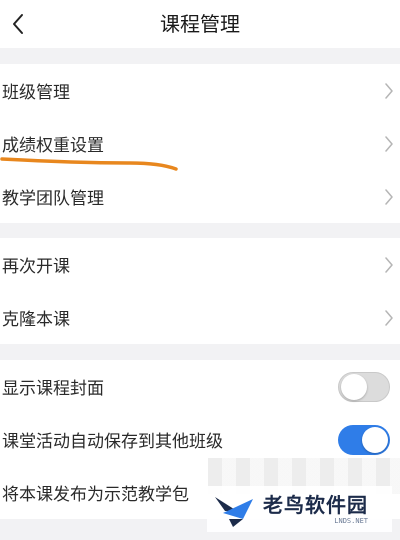 Image resolution: width=400 pixels, height=540 pixels. I want to click on site-watermark: 老鸟软件园 LNDS.NET, so click(299, 509).